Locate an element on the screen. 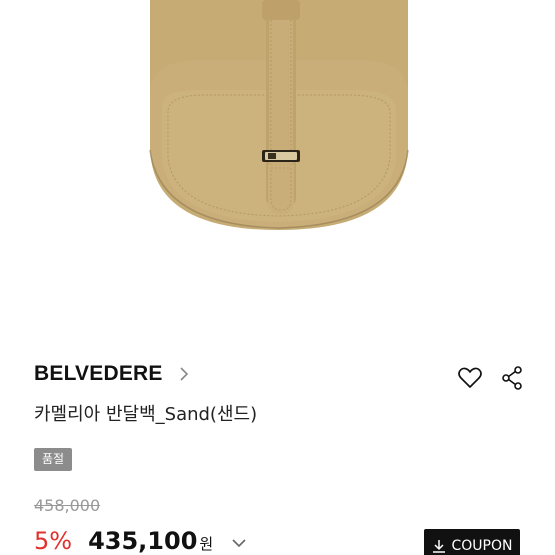 The image size is (555, 555). brand-name: BELVEDERE is located at coordinates (98, 373).